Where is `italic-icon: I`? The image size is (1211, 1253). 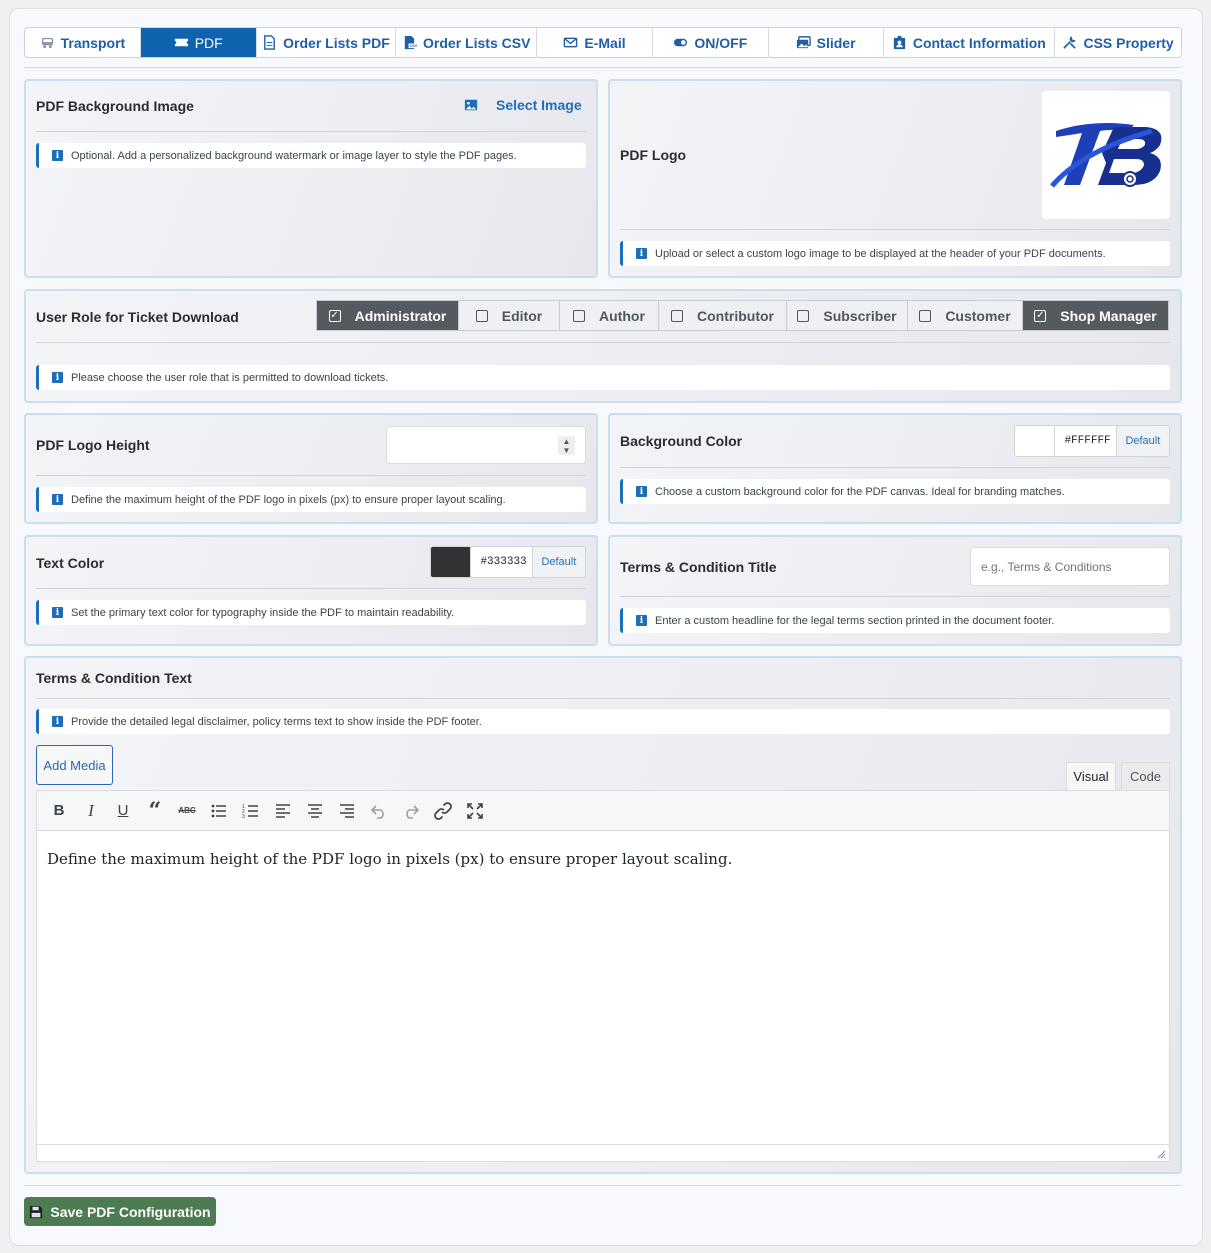 italic-icon: I is located at coordinates (91, 811).